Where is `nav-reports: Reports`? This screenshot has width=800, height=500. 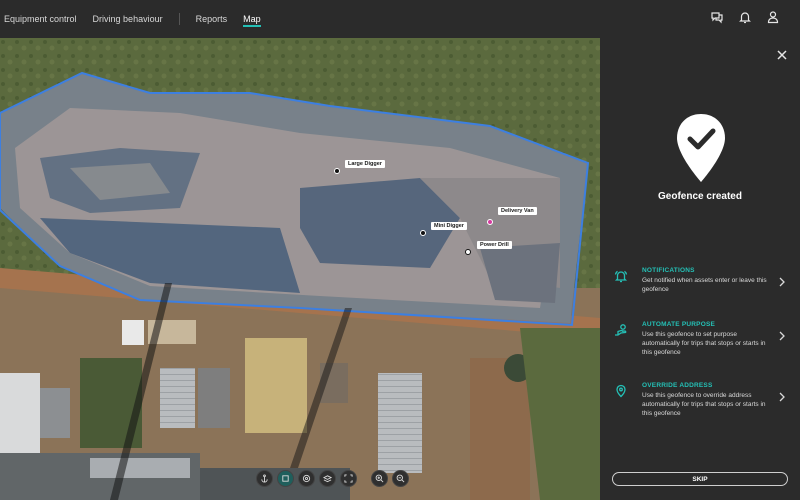
nav-reports: Reports is located at coordinates (212, 19).